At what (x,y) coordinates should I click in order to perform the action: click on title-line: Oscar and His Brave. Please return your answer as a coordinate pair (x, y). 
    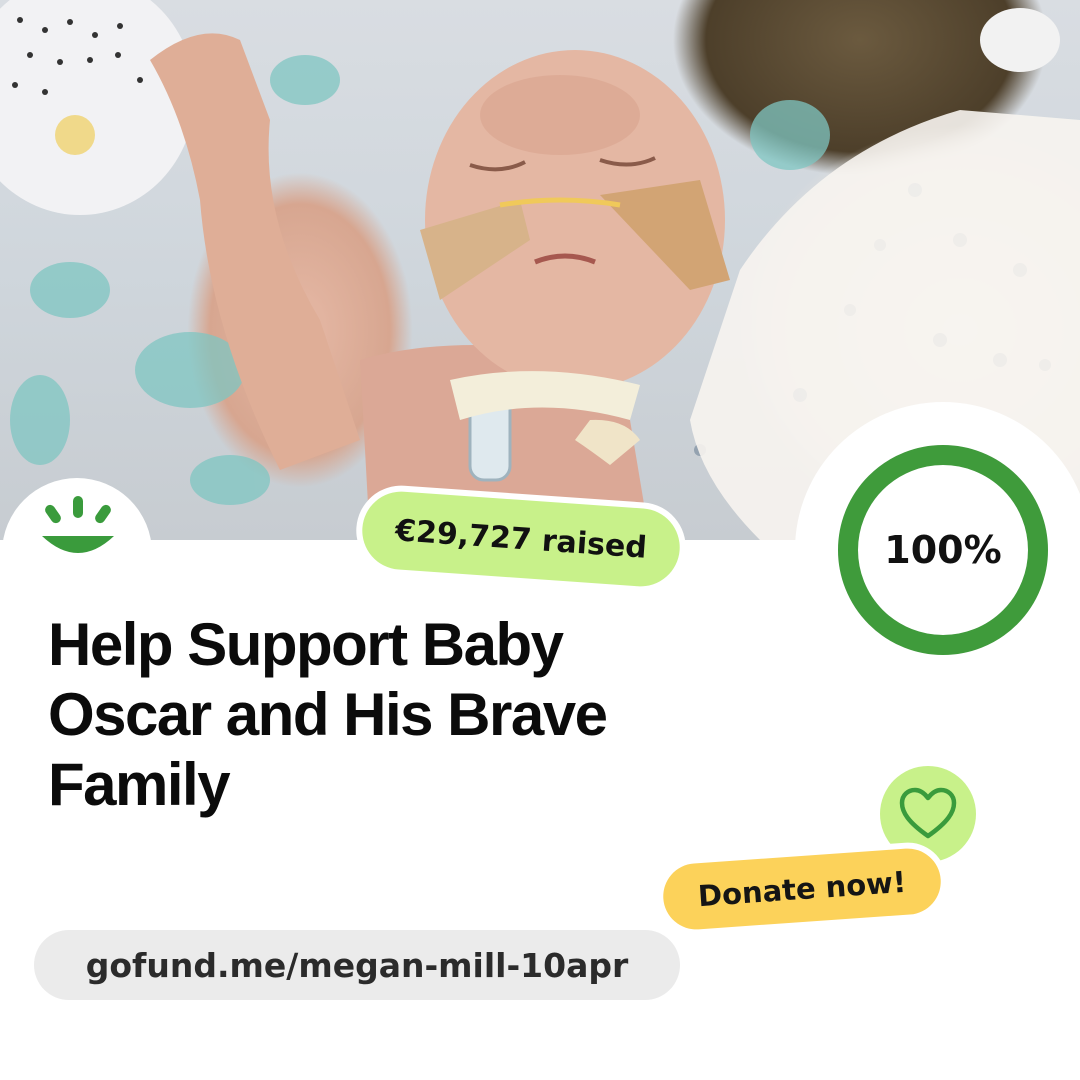
    Looking at the image, I should click on (328, 714).